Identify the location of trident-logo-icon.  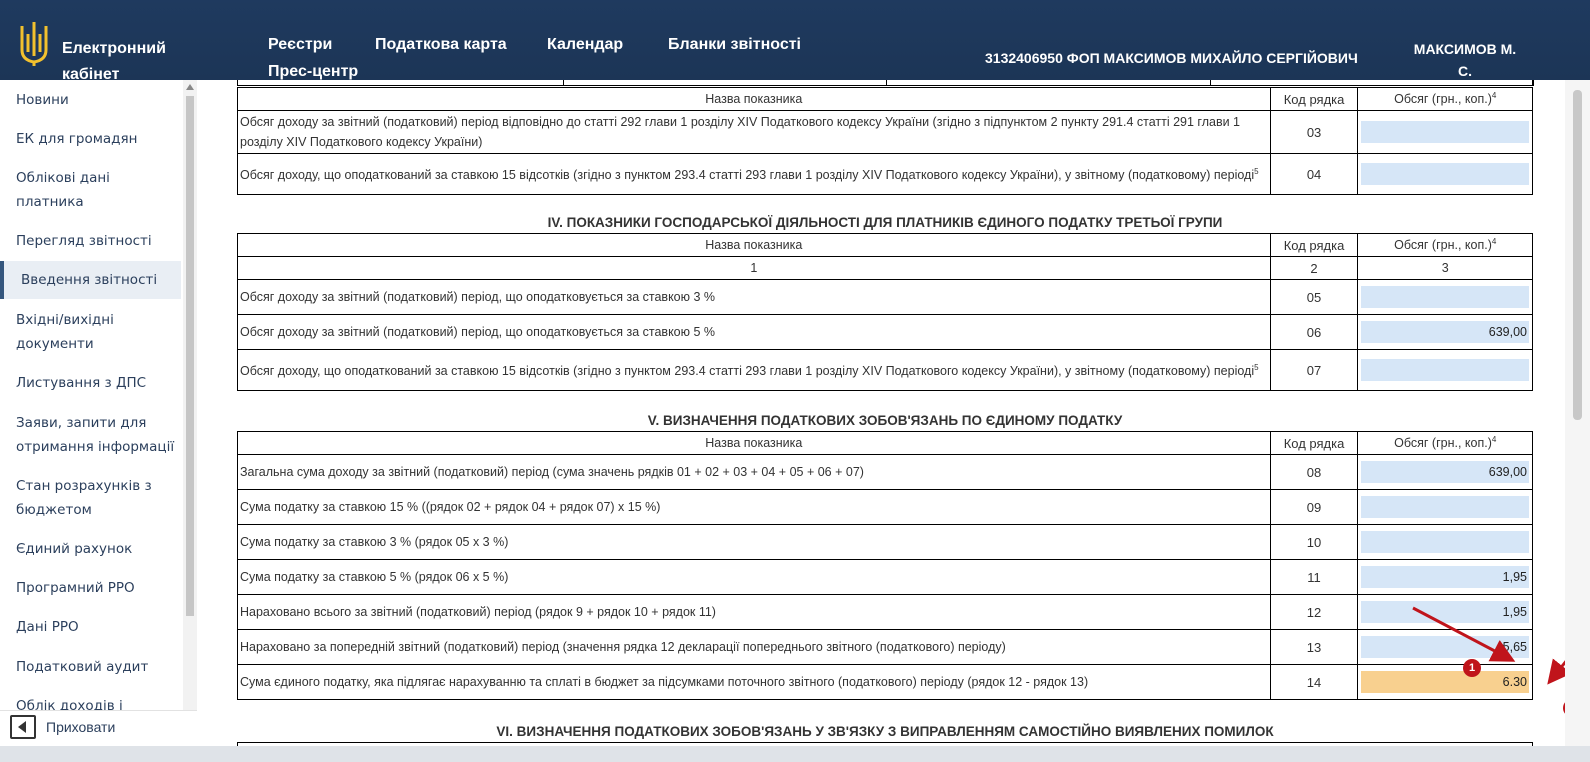
(34, 44).